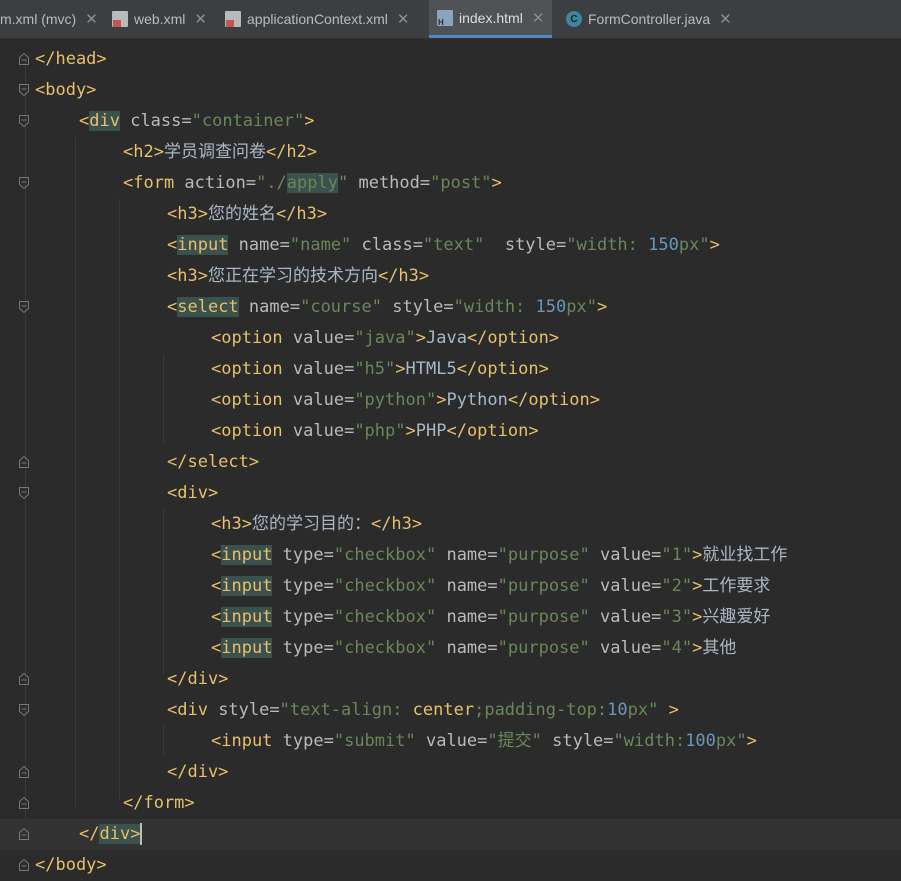 Image resolution: width=901 pixels, height=881 pixels. I want to click on code-line: <h3>您的学习目的：</h3>, so click(450, 524).